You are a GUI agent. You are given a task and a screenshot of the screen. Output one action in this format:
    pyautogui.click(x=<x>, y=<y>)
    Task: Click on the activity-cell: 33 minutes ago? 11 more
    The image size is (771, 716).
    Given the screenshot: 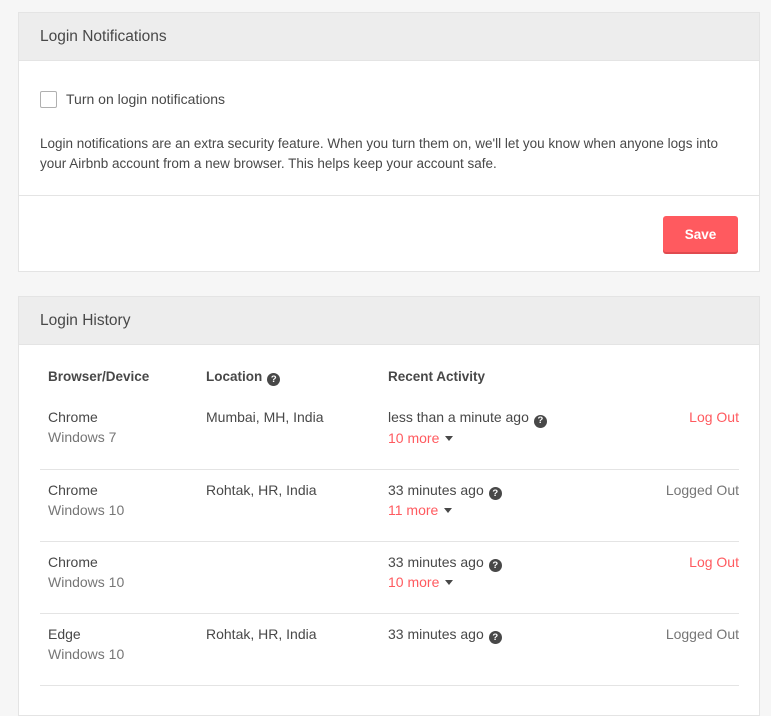 What is the action you would take?
    pyautogui.click(x=497, y=505)
    